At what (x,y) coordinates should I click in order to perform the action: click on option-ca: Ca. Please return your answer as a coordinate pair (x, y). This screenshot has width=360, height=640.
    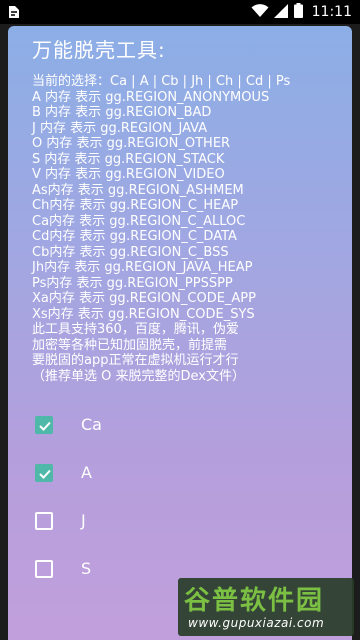
    Looking at the image, I should click on (180, 426).